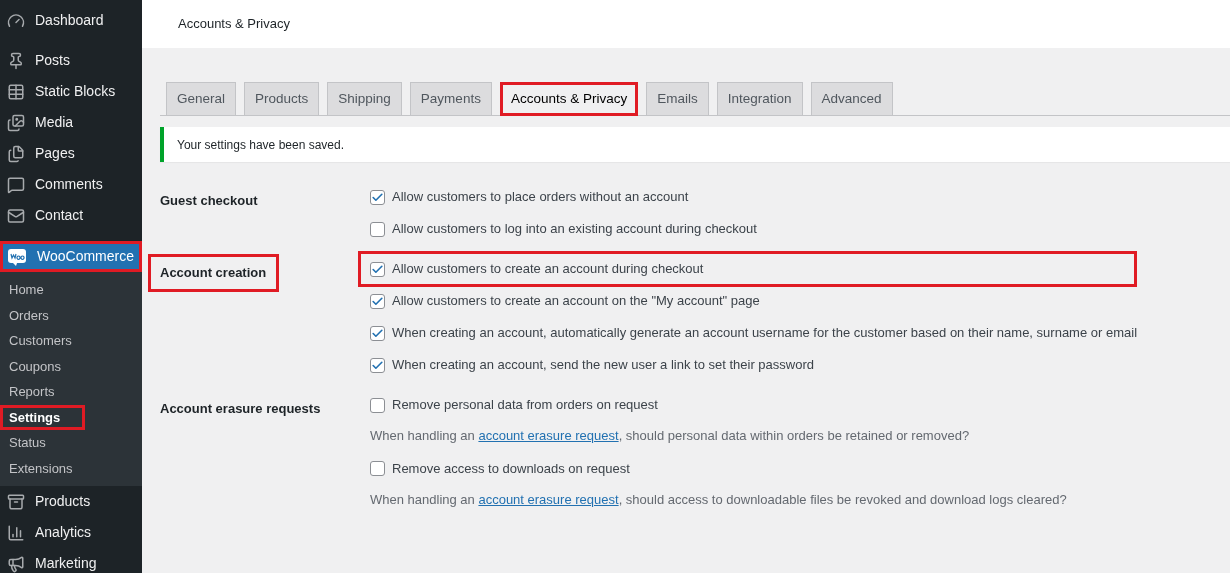 Image resolution: width=1230 pixels, height=573 pixels. Describe the element at coordinates (16, 122) in the screenshot. I see `media-icon` at that location.